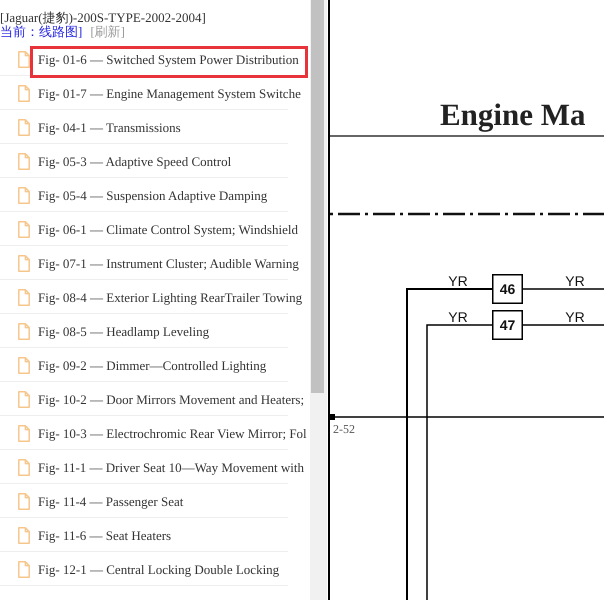 This screenshot has height=600, width=604. What do you see at coordinates (317, 196) in the screenshot?
I see `scrollbar-thumb` at bounding box center [317, 196].